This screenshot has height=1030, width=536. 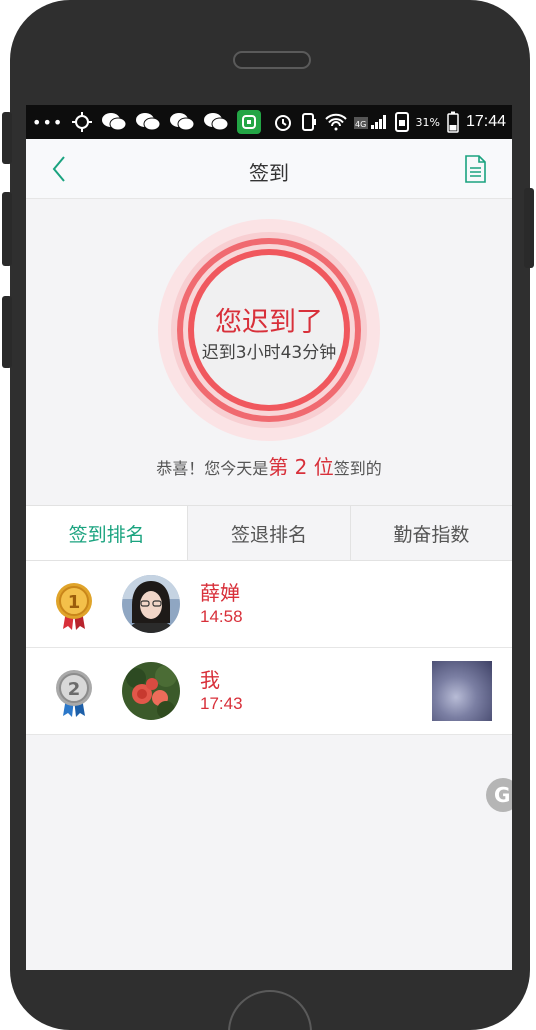 I want to click on sim-icon, so click(x=401, y=122).